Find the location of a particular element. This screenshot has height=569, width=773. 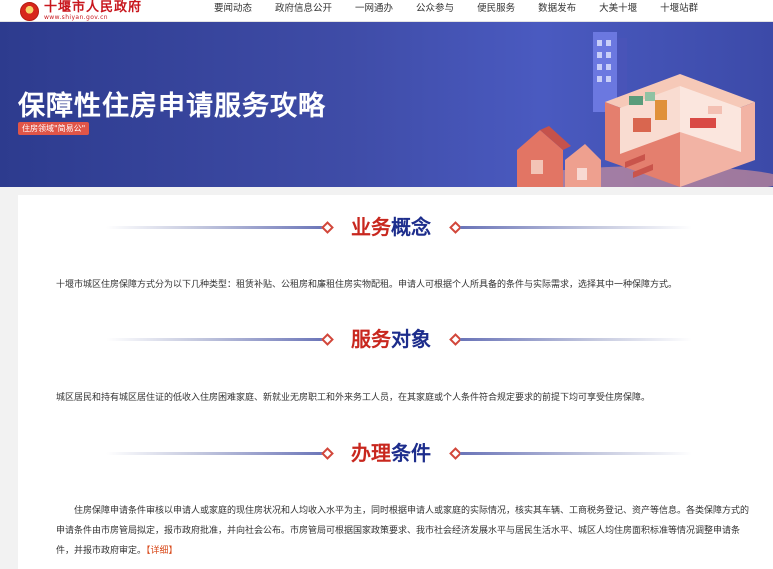

nav-item-gov-info: 政府信息公开 is located at coordinates (303, 10).